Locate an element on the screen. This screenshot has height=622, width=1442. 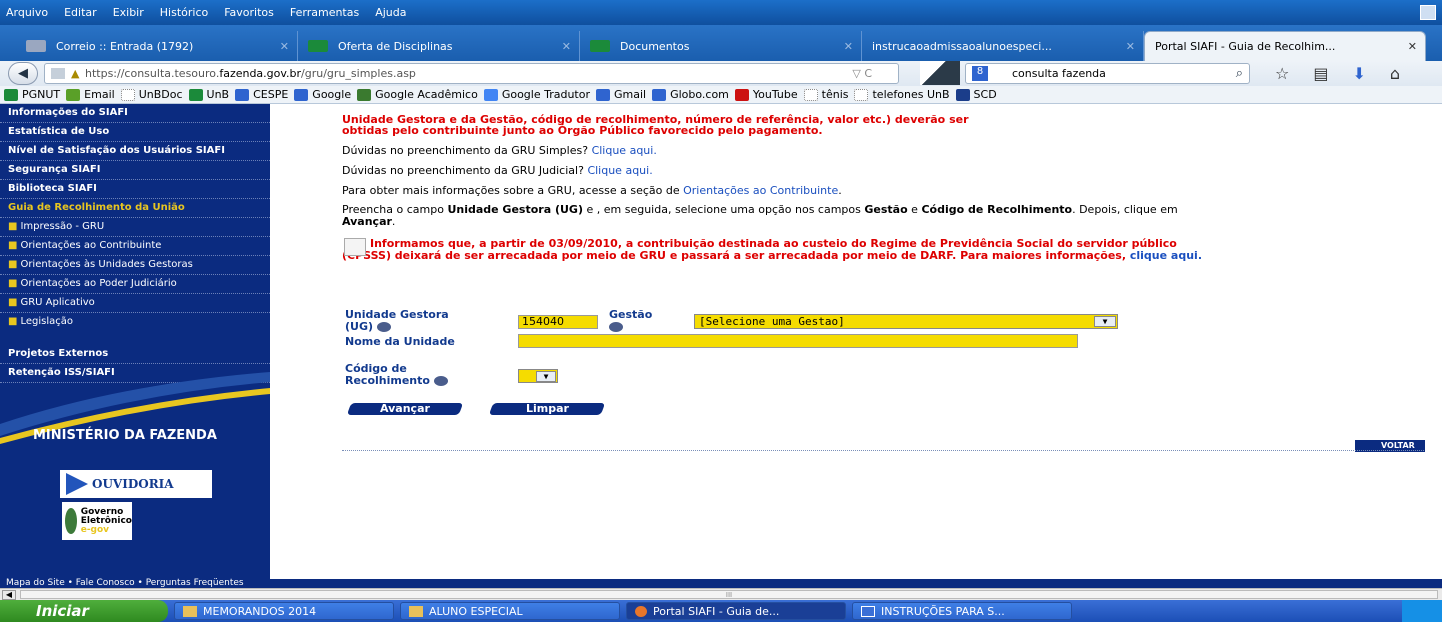
taskbar-item-label: MEMORANDOS 2014 is located at coordinates (260, 611).